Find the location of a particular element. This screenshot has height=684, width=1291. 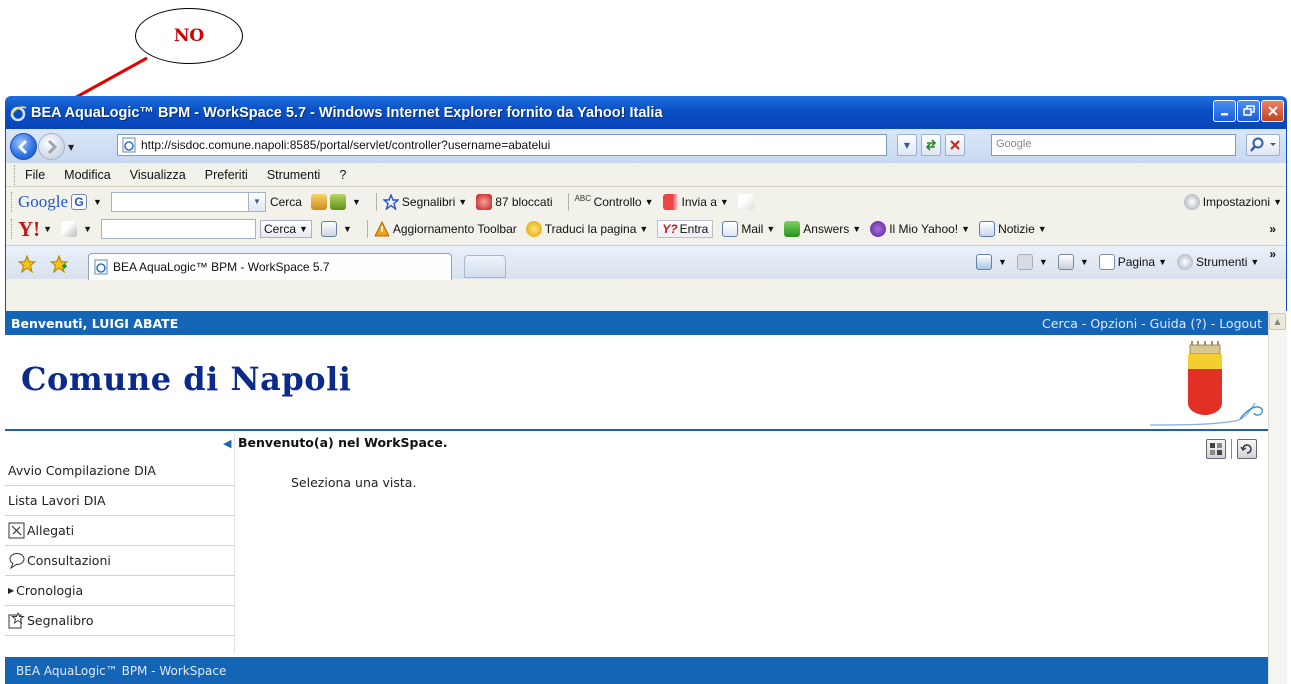

yahoo-search-button: Cerca ▼ is located at coordinates (286, 229).